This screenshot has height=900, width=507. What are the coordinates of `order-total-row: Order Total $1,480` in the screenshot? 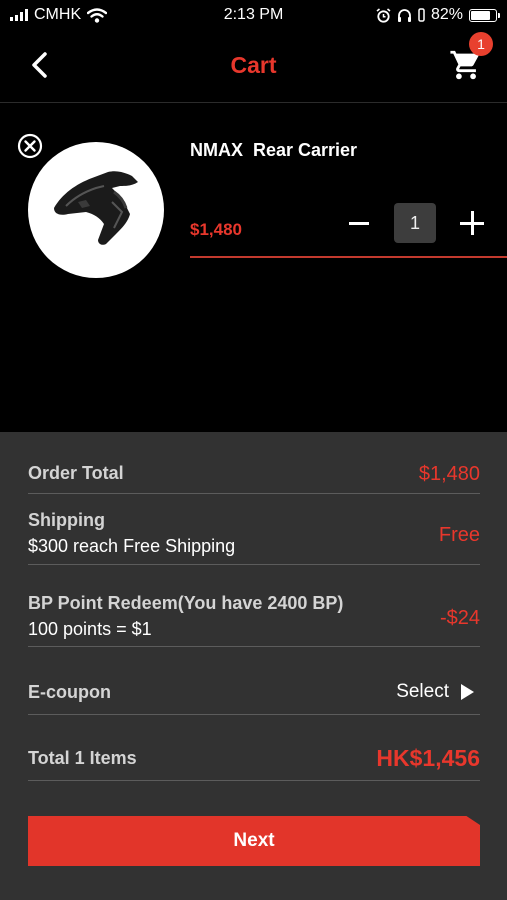 It's located at (254, 475).